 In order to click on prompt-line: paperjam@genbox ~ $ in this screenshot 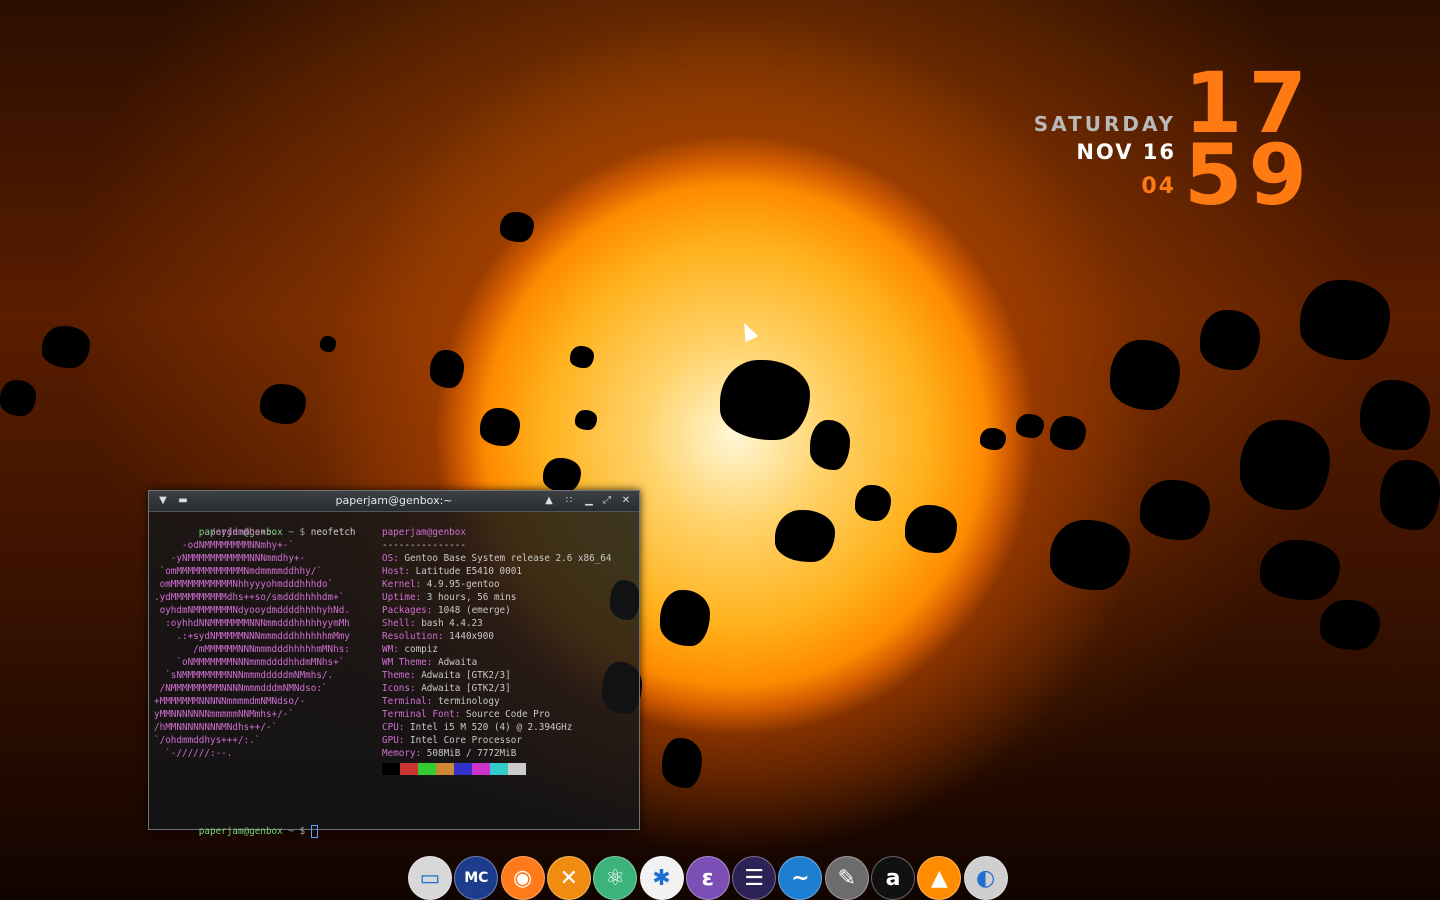, I will do `click(236, 831)`.